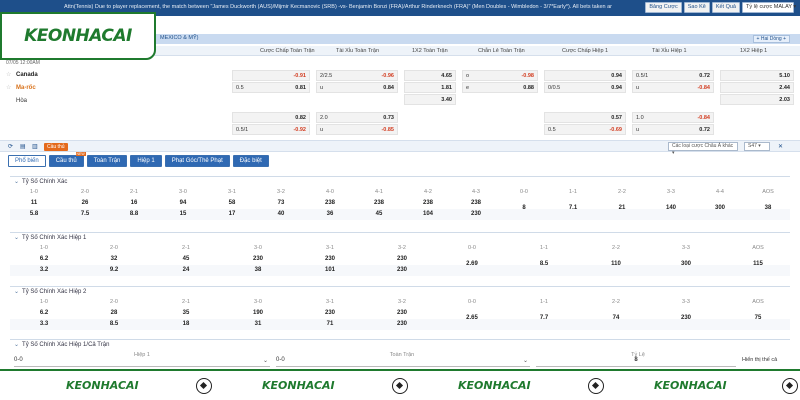  Describe the element at coordinates (400, 238) in the screenshot. I see `section-title: ⌄ Tỷ Số Chính Xác Hiệp 1` at that location.